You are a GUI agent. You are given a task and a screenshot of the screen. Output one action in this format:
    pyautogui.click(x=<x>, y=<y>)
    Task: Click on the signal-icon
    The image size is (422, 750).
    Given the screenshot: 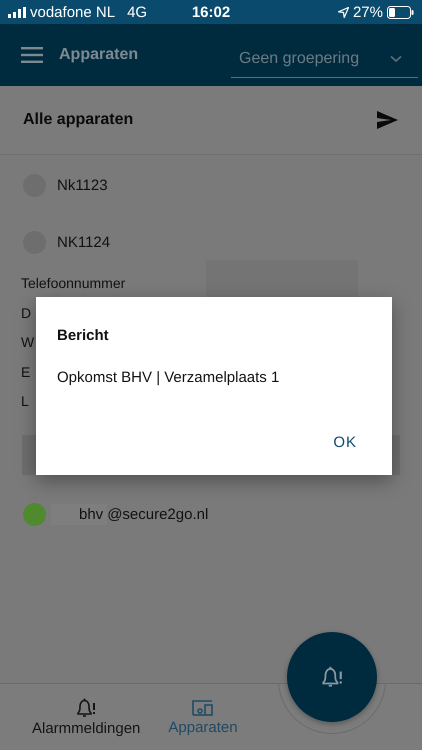 What is the action you would take?
    pyautogui.click(x=17, y=12)
    